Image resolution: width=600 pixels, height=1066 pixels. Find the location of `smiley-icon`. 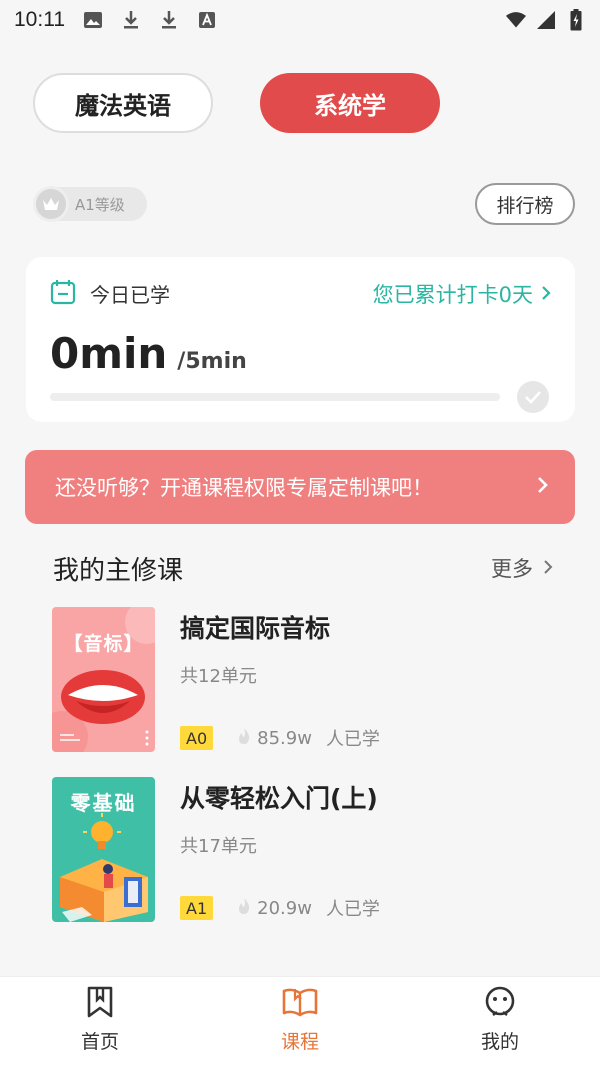

smiley-icon is located at coordinates (500, 1004).